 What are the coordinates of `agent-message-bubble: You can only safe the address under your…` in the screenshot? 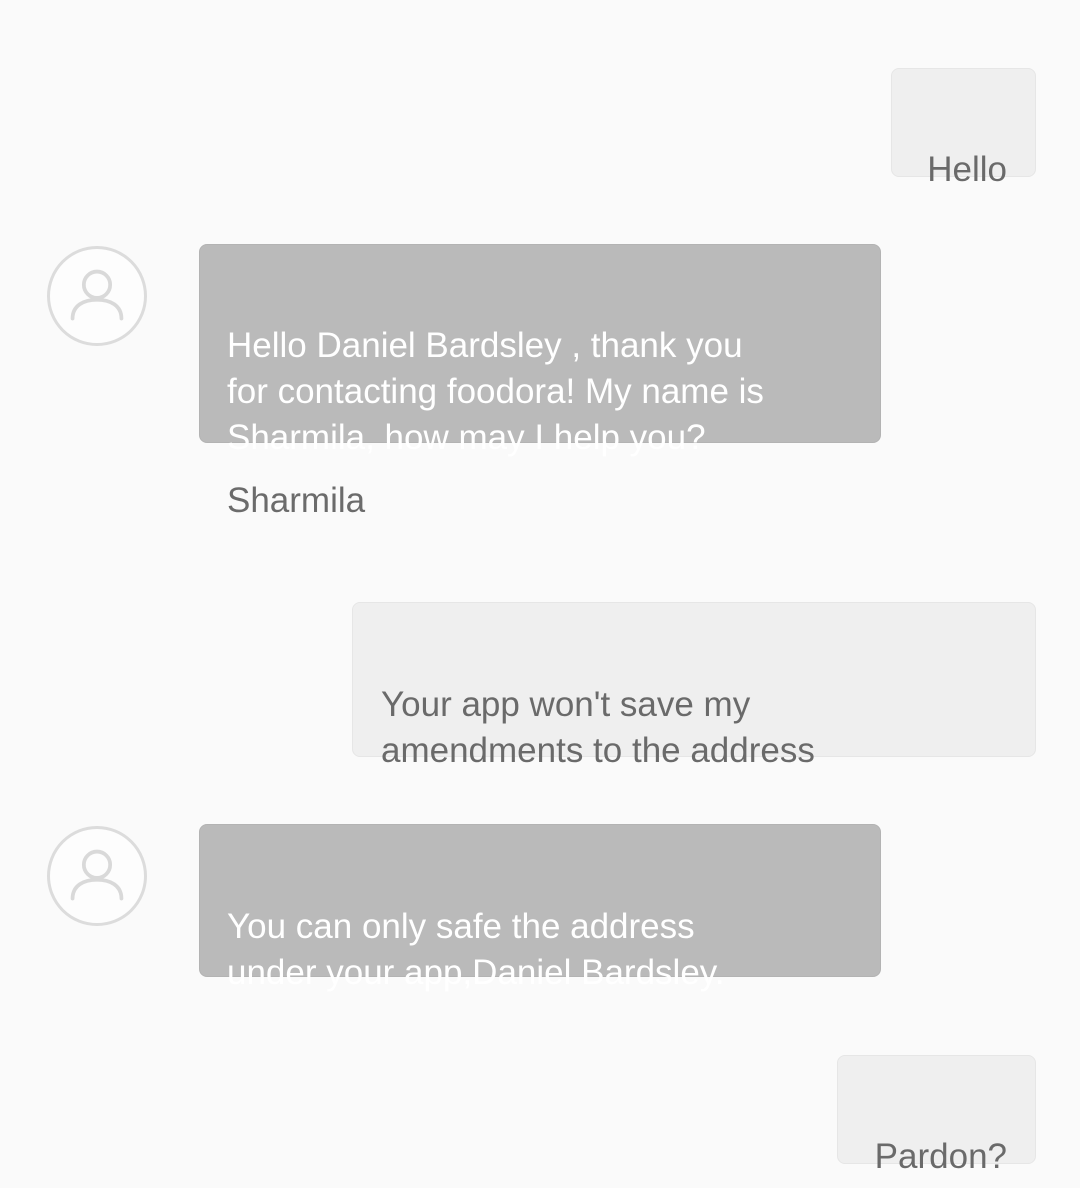 It's located at (540, 908).